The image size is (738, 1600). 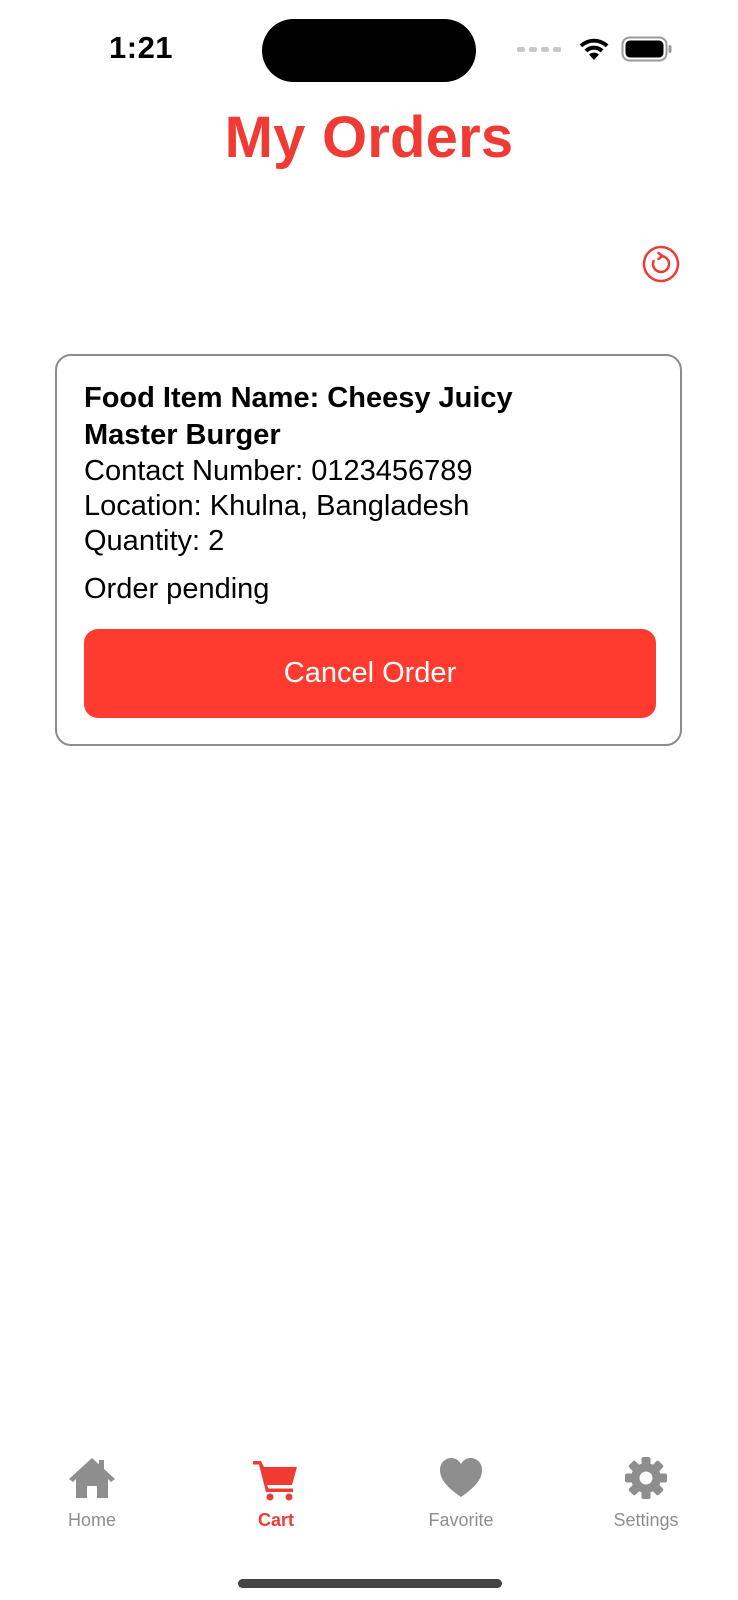 What do you see at coordinates (275, 1481) in the screenshot?
I see `cart-icon` at bounding box center [275, 1481].